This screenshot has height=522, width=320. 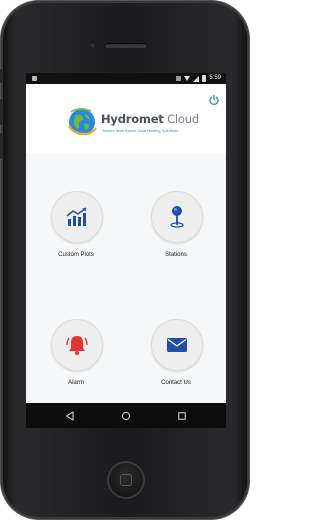 What do you see at coordinates (126, 45) in the screenshot?
I see `earpiece-speaker` at bounding box center [126, 45].